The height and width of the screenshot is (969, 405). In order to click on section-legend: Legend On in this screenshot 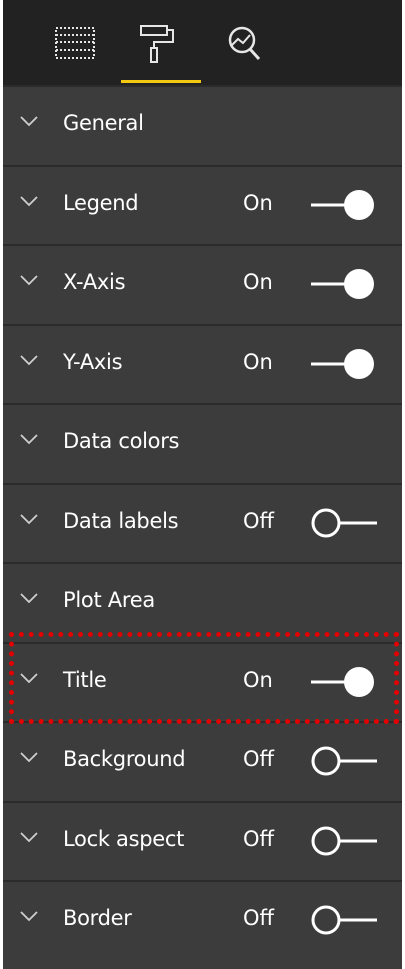, I will do `click(202, 203)`.